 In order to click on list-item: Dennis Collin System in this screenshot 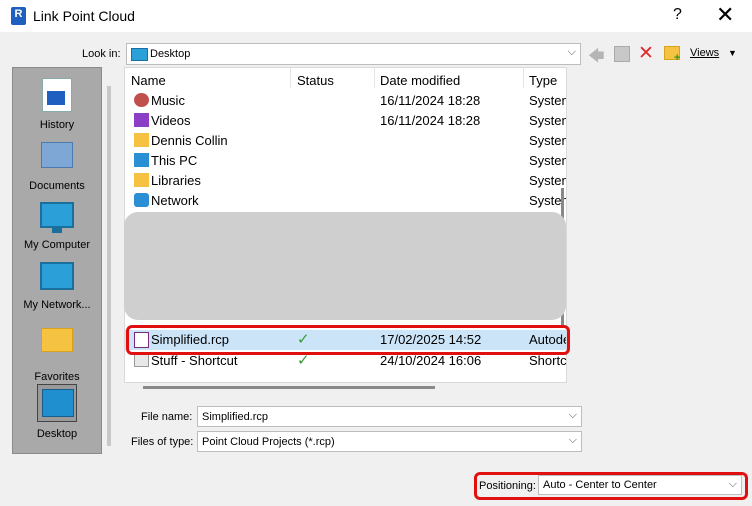, I will do `click(345, 141)`.